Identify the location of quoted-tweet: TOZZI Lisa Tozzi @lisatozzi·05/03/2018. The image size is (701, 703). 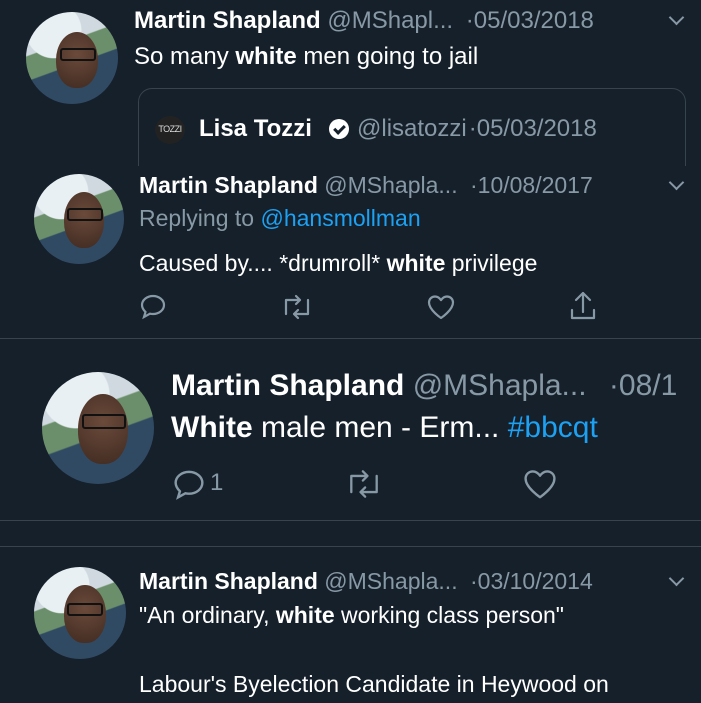
(412, 127).